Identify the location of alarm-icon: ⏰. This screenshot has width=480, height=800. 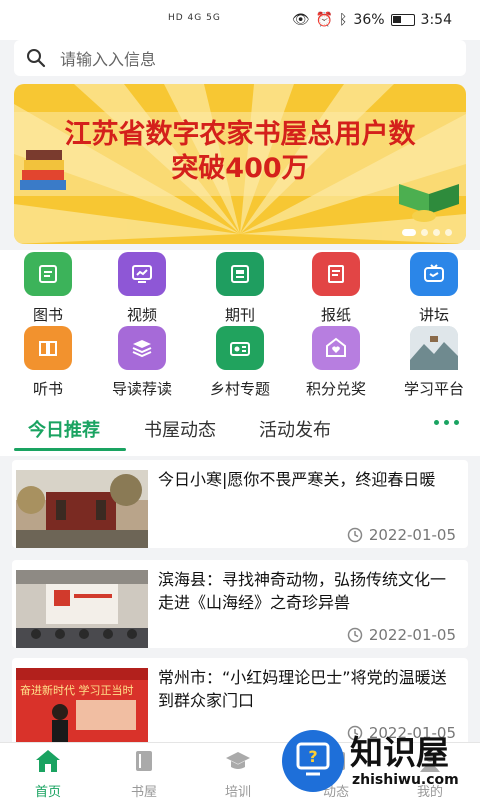
(324, 20).